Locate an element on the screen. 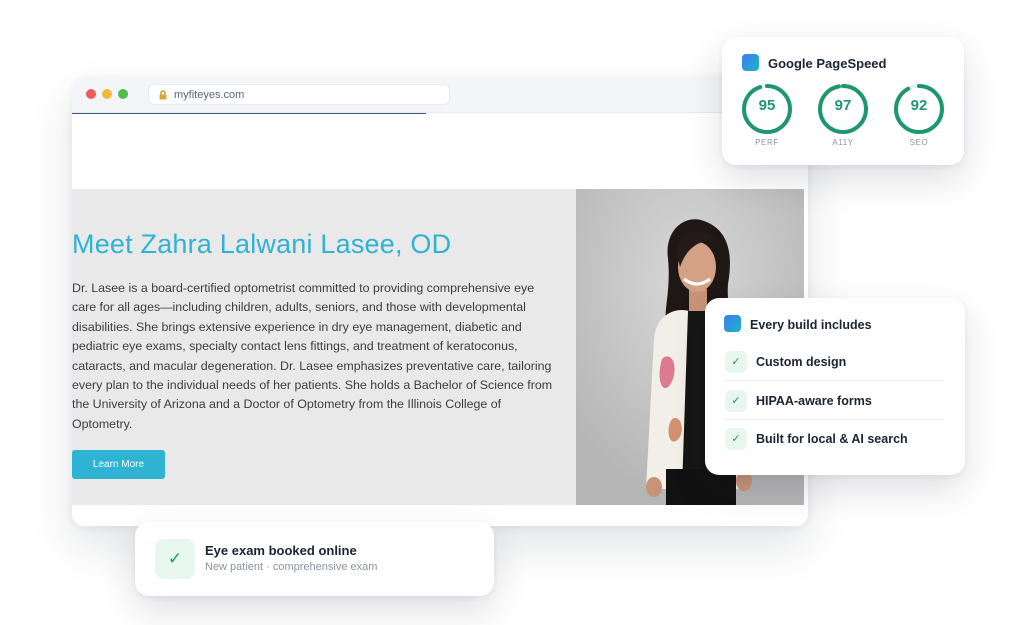  brand-logo-icon is located at coordinates (732, 323).